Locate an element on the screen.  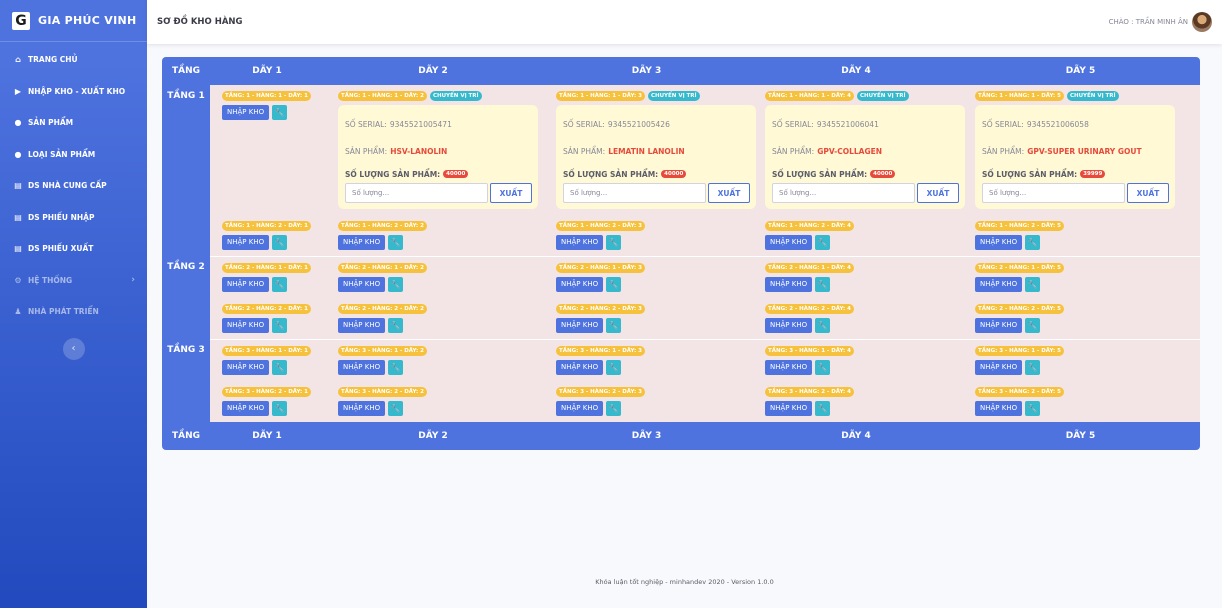
floor-label: TẦNG 1 is located at coordinates (186, 96).